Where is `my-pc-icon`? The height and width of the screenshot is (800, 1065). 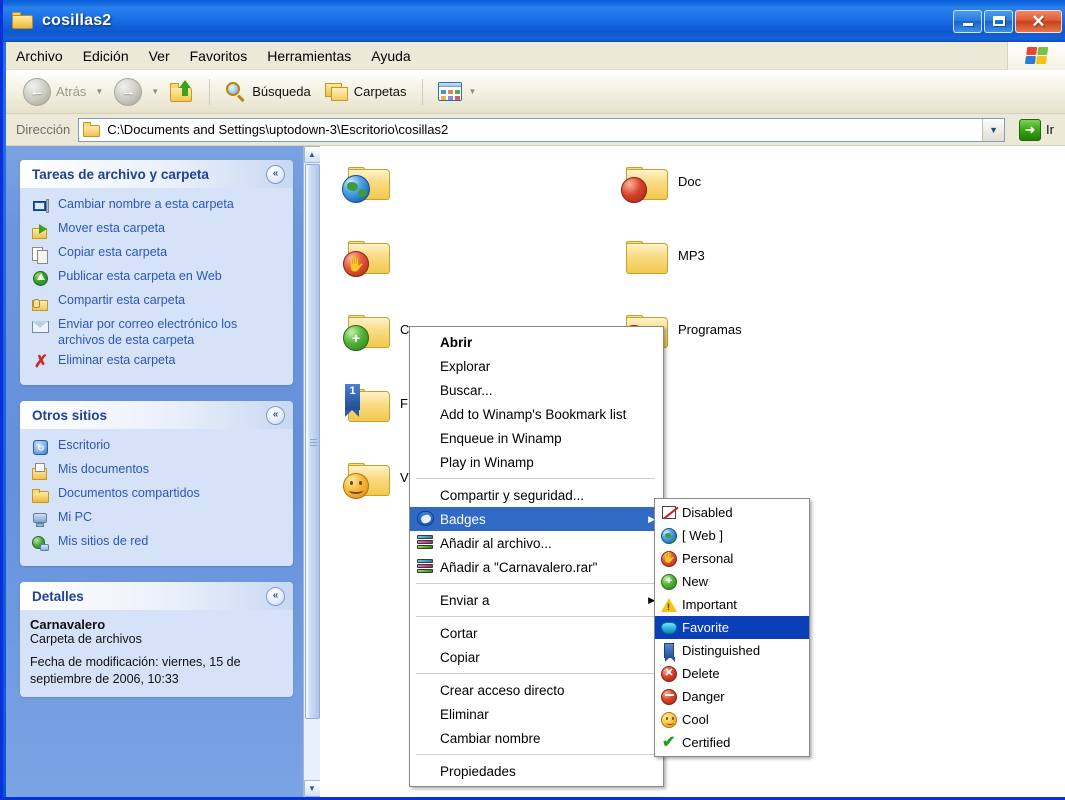 my-pc-icon is located at coordinates (41, 520).